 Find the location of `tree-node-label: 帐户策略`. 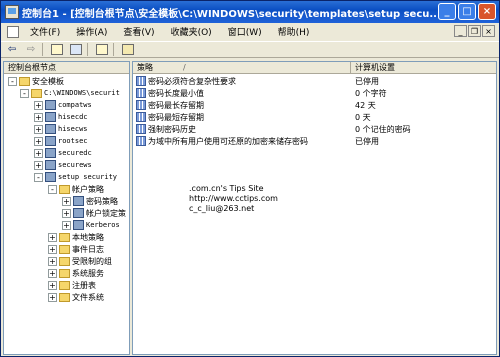

tree-node-label: 帐户策略 is located at coordinates (88, 189).